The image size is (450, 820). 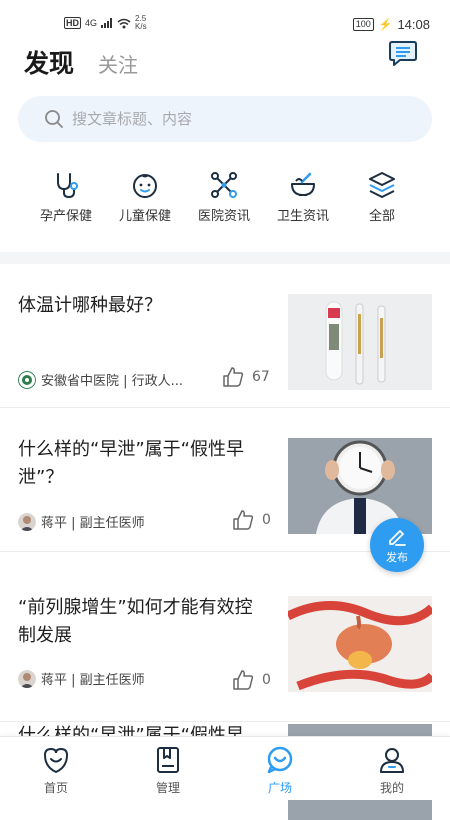 I want to click on status-left: HD 4G 2.5 K/s, so click(x=105, y=23).